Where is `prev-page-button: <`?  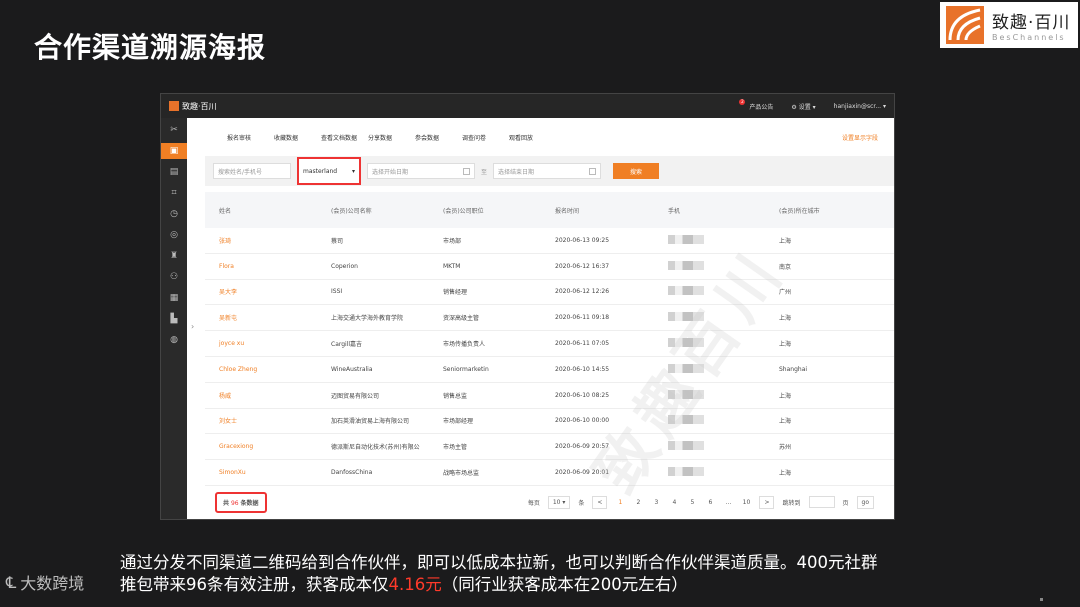 prev-page-button: < is located at coordinates (600, 502).